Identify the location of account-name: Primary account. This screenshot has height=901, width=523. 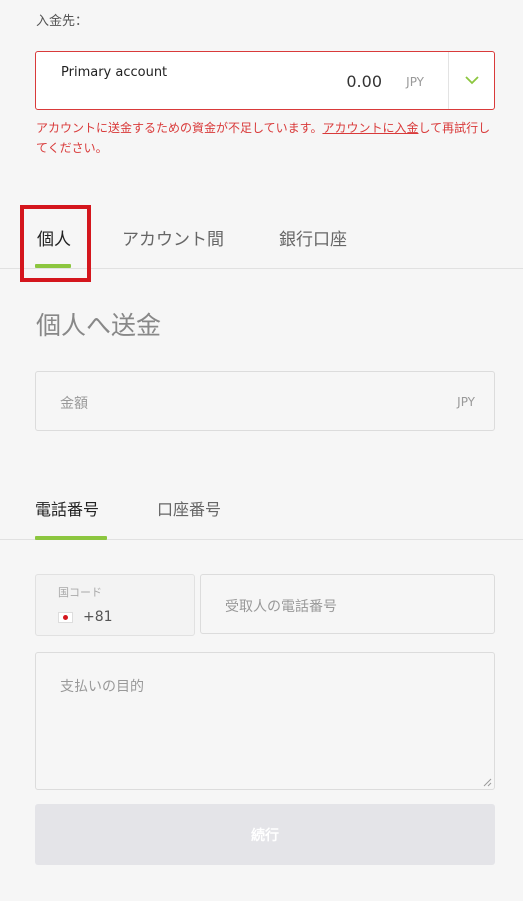
(114, 72).